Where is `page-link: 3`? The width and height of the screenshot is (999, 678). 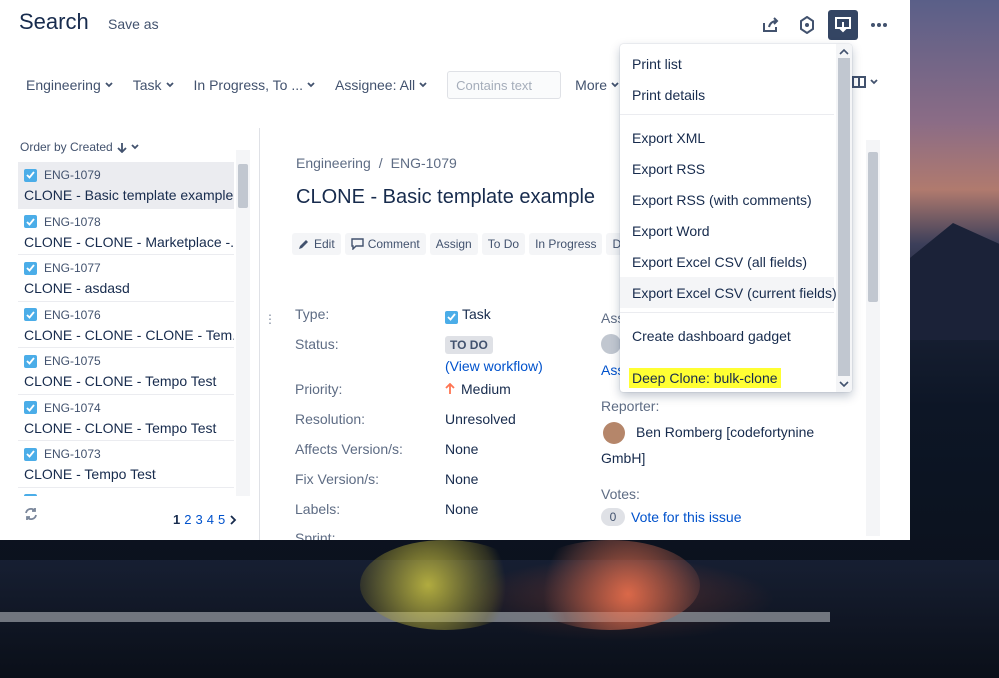
page-link: 3 is located at coordinates (198, 519).